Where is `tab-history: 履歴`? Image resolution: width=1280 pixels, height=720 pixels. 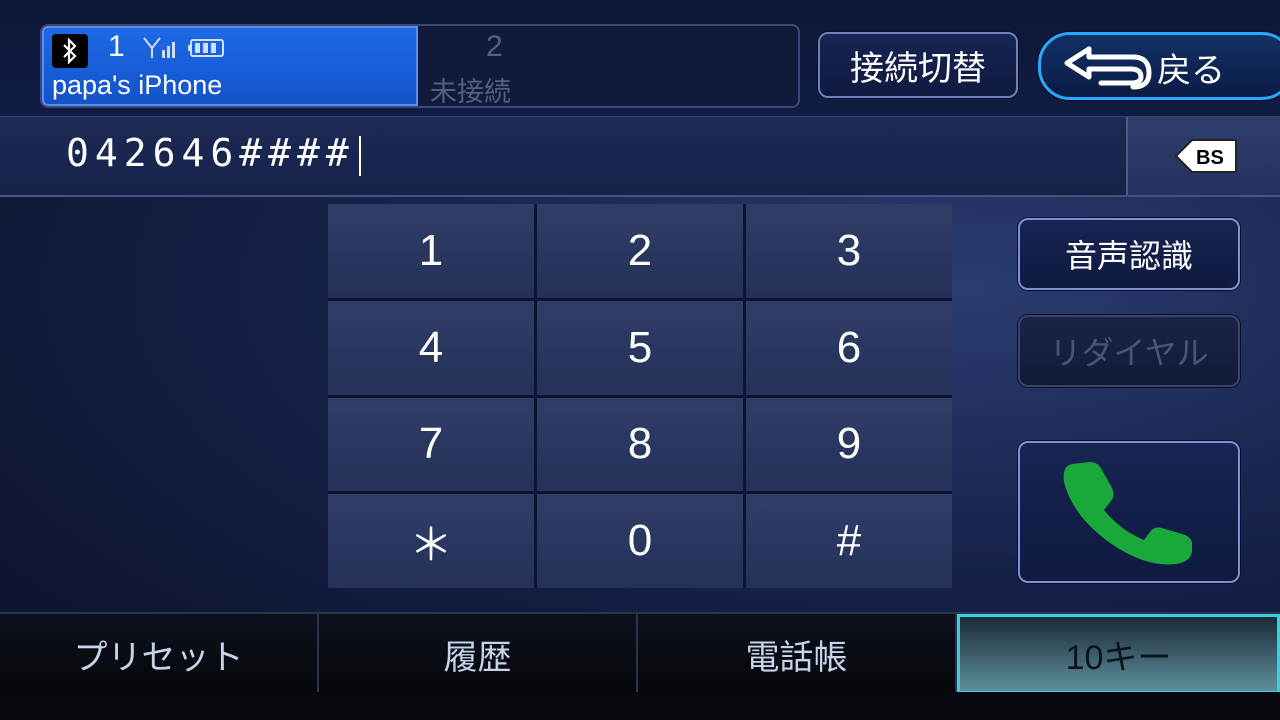
tab-history: 履歴 is located at coordinates (478, 654).